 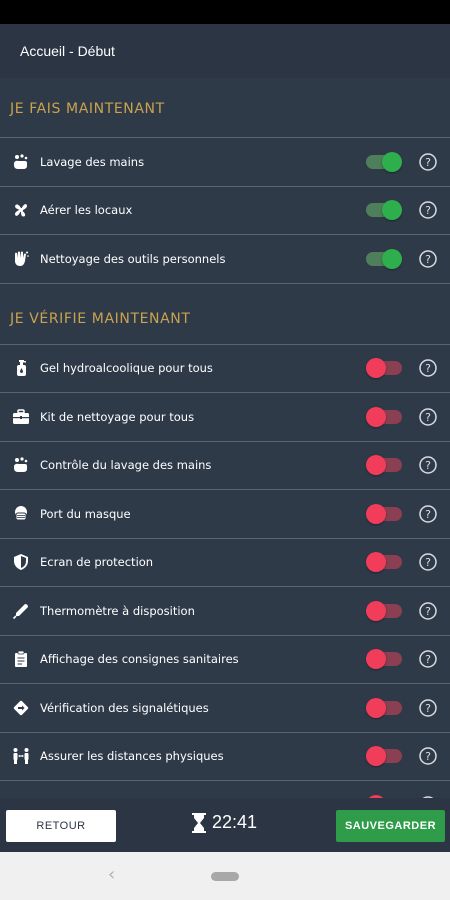 What do you see at coordinates (235, 822) in the screenshot?
I see `timer-value: 22:41` at bounding box center [235, 822].